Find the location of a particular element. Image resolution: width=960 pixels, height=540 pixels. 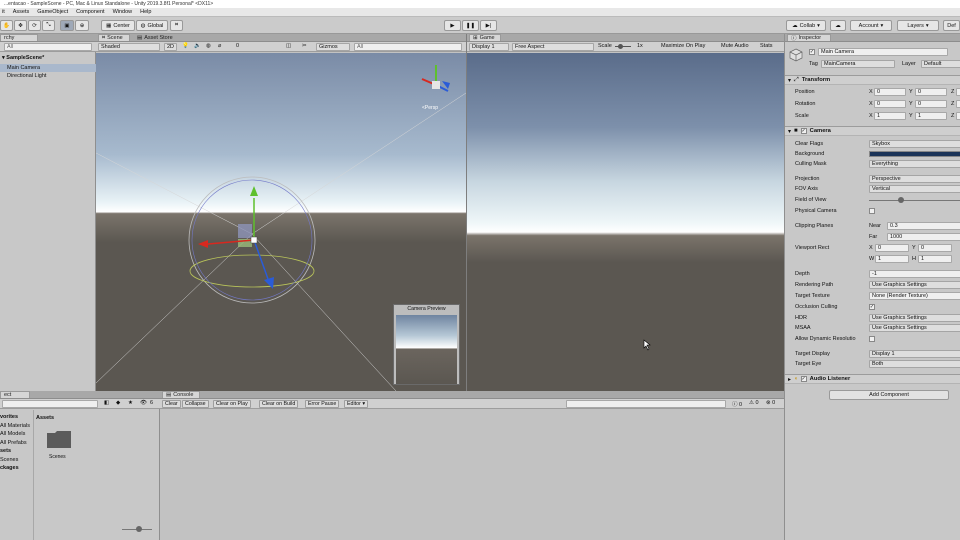

console-search-input is located at coordinates (646, 404).